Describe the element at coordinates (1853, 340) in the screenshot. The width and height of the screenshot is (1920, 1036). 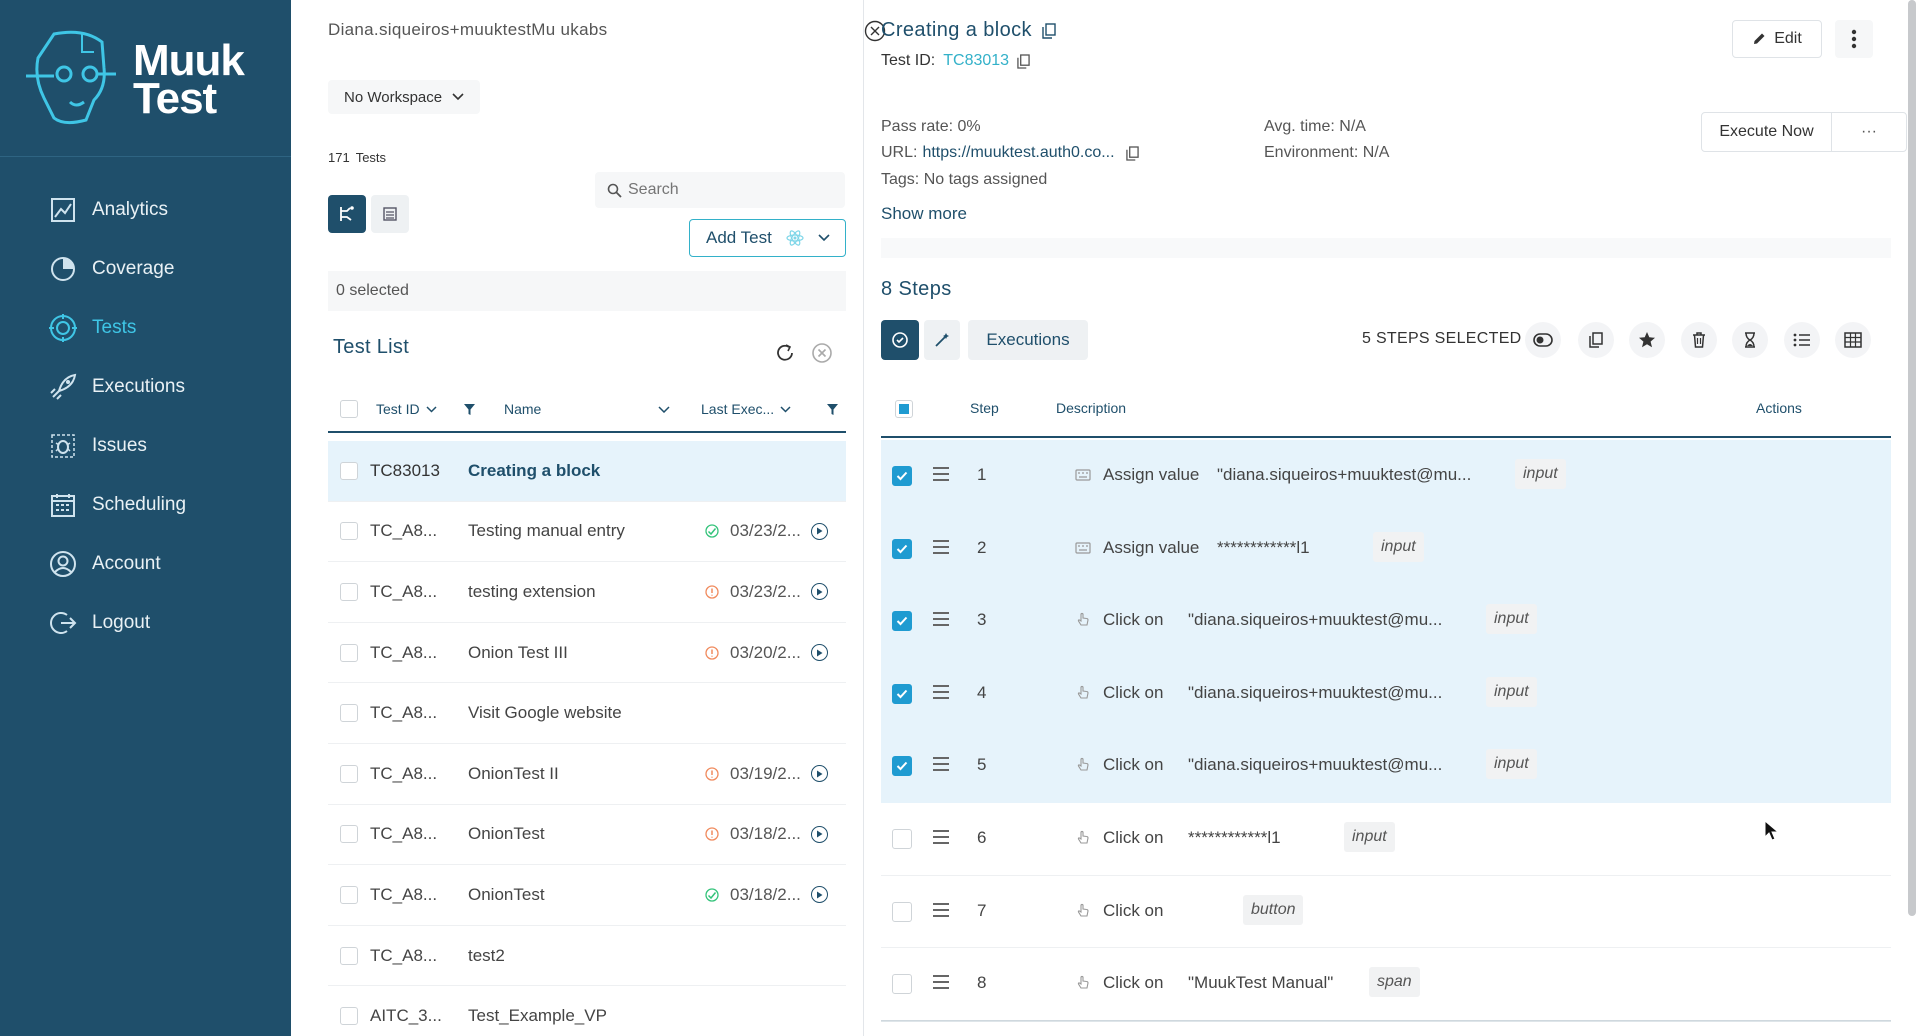
I see `table-steps-button` at that location.